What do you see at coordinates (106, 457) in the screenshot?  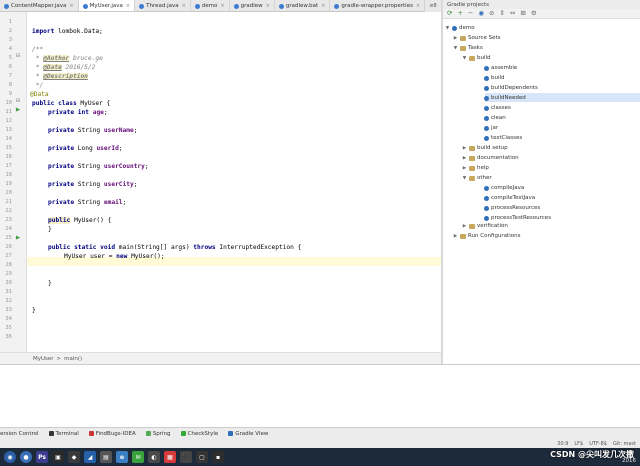 I see `app-icon-3: ▤` at bounding box center [106, 457].